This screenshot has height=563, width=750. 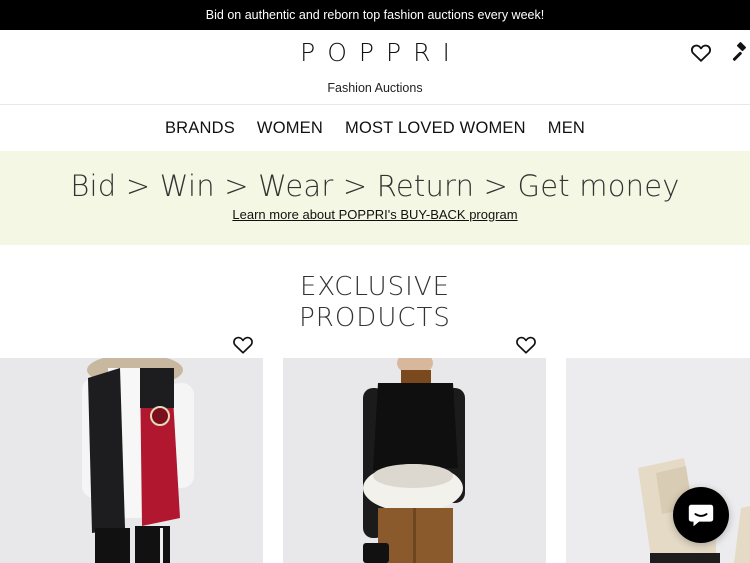 I want to click on logo: POPPRI, so click(x=375, y=52).